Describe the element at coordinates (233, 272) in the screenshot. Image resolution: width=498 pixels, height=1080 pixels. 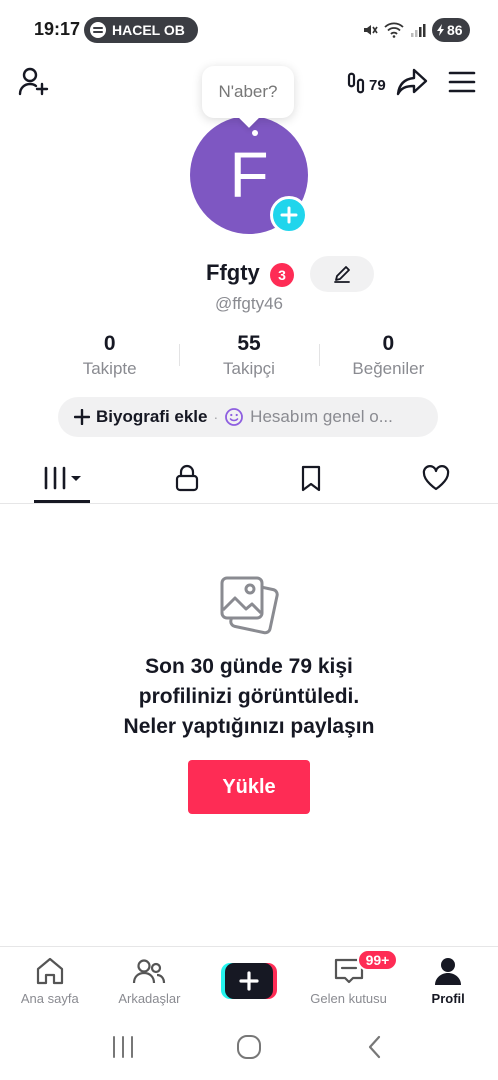
I see `profile-name: Ffgty` at that location.